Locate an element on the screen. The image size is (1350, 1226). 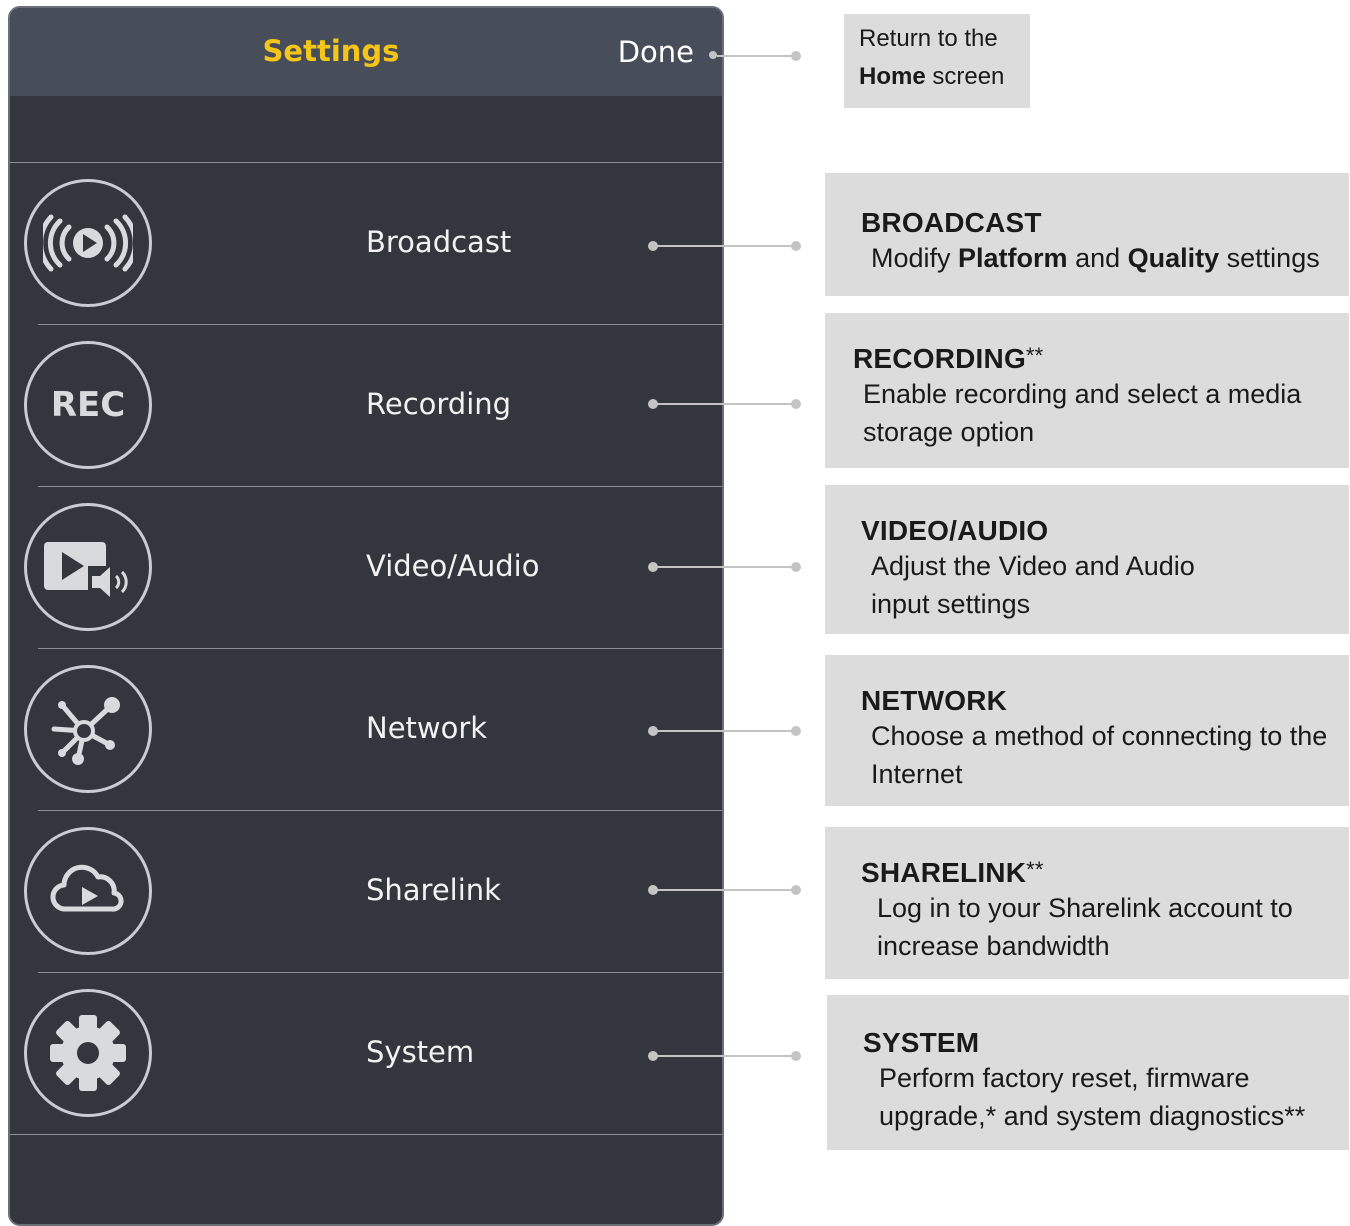
menu-item-label: System is located at coordinates (420, 1052).